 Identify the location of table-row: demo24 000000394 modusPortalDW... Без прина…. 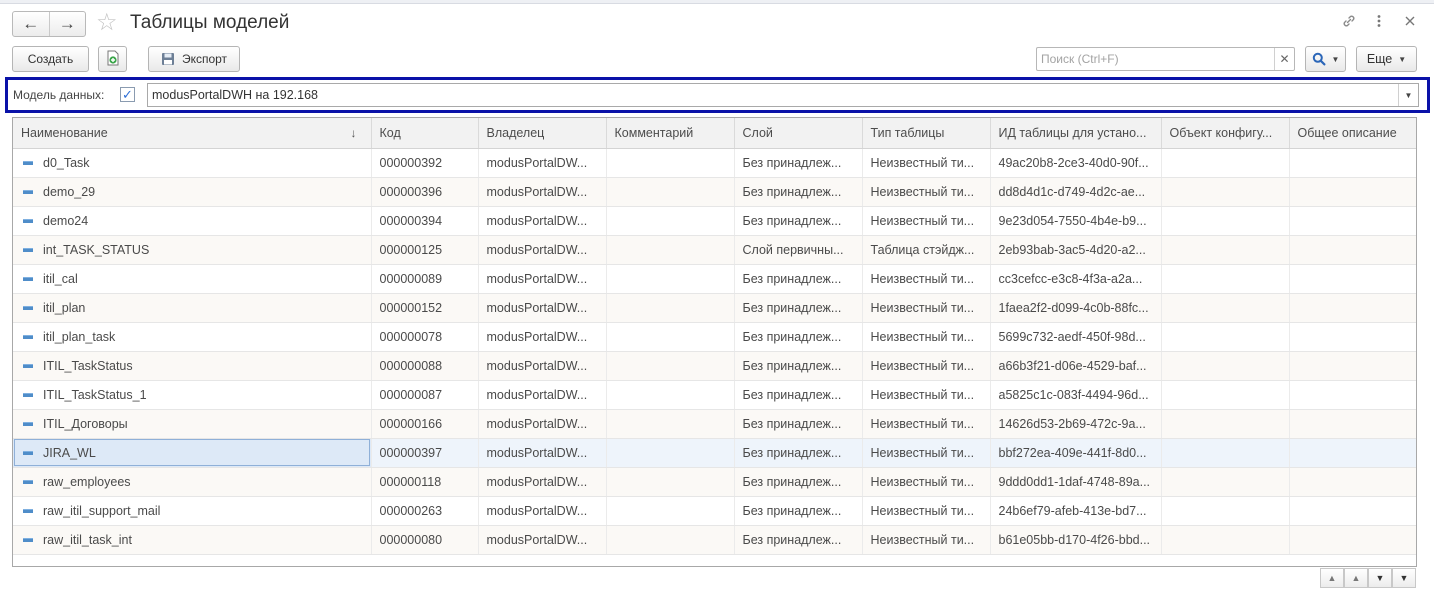
(714, 221).